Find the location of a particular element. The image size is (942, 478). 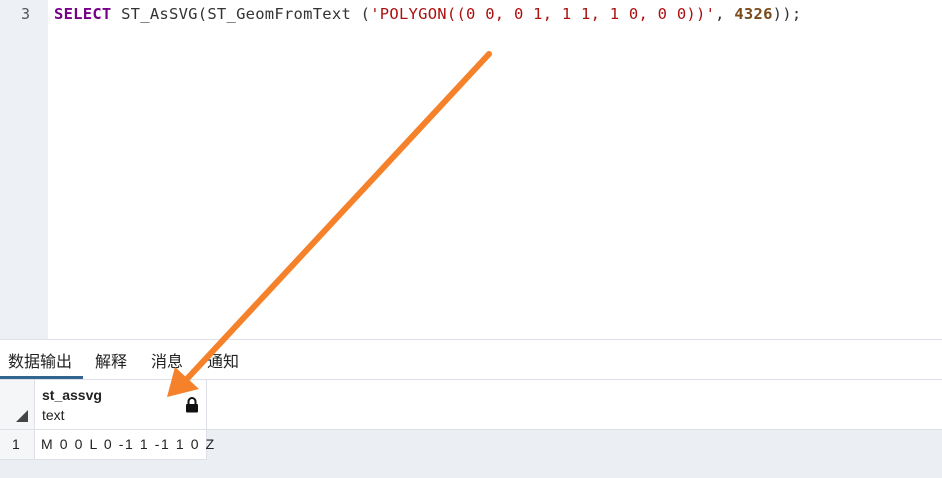

sql-string-literal: 'POLYGON((0 0, 0 1, 1 1, 1 0, 0 0))' is located at coordinates (543, 14).